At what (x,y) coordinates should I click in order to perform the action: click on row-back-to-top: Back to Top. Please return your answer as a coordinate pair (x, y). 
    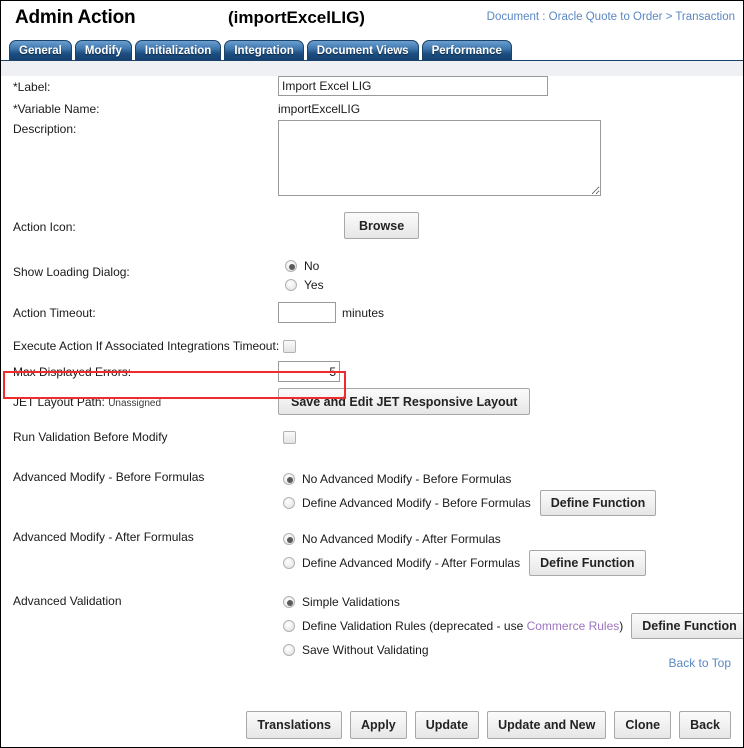
    Looking at the image, I should click on (372, 666).